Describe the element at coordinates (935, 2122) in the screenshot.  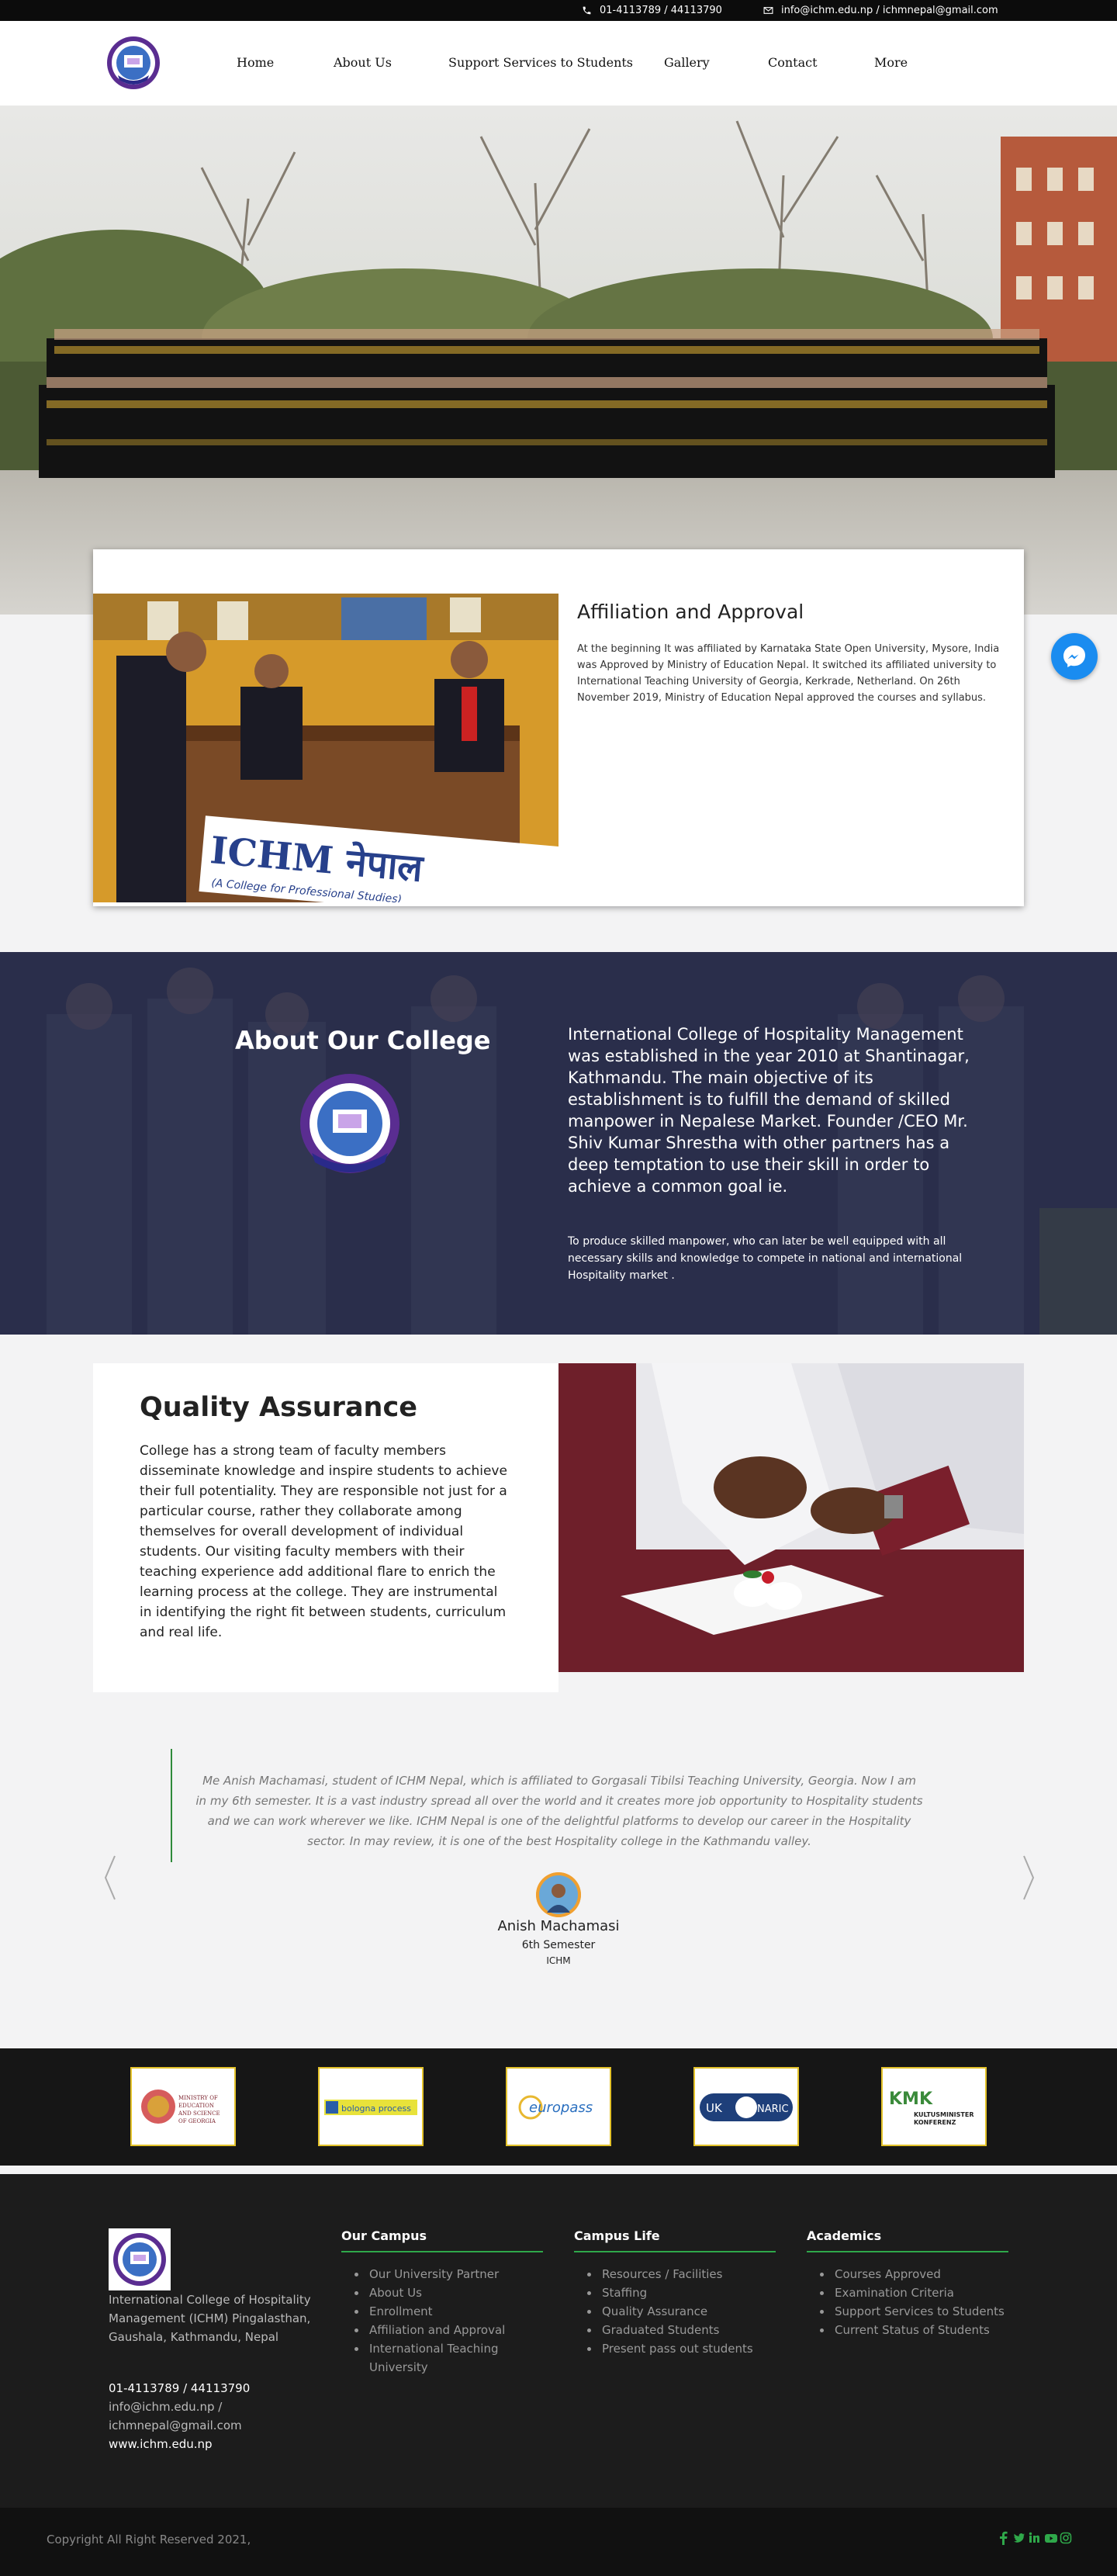
I see `svg-text: KONFERENZ` at that location.